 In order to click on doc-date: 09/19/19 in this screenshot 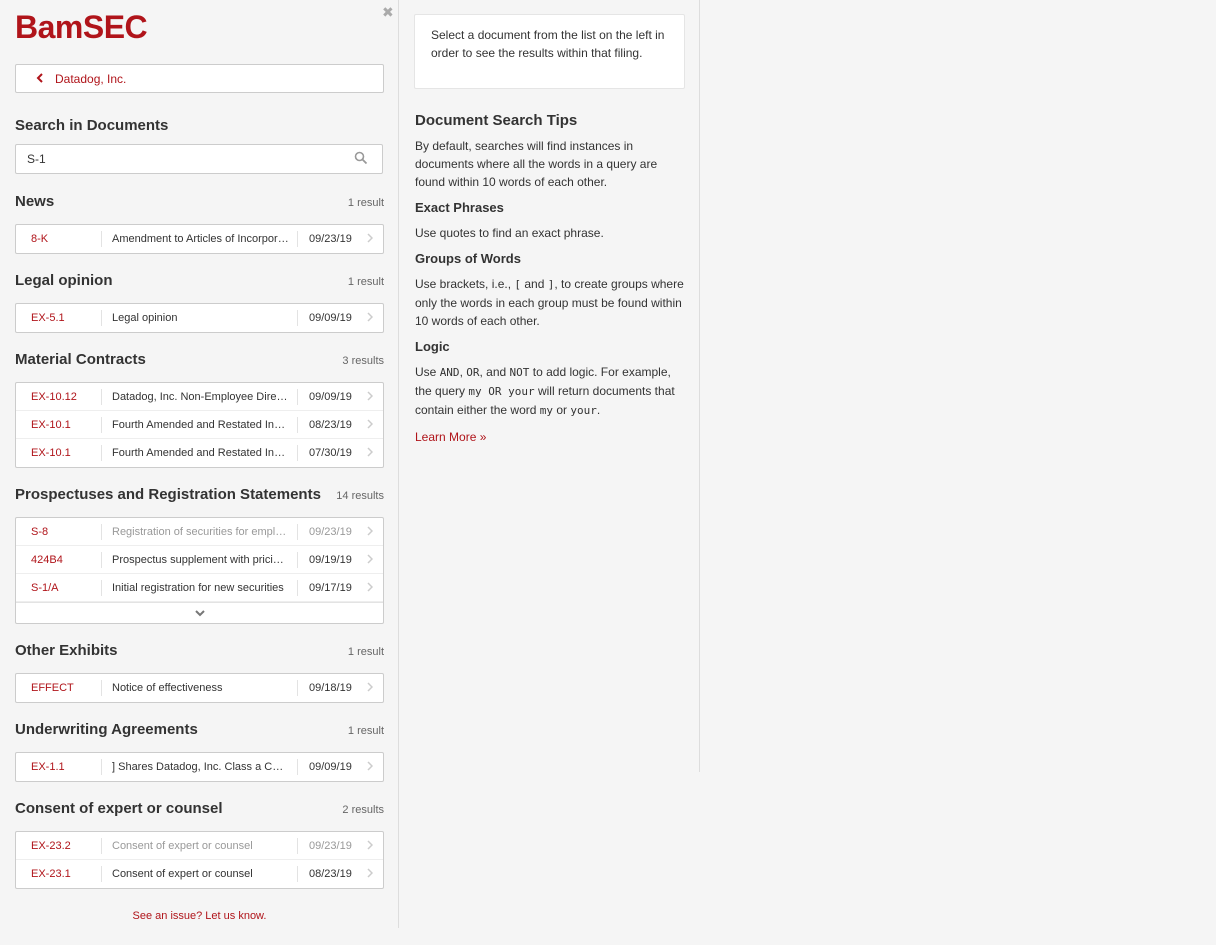, I will do `click(330, 559)`.